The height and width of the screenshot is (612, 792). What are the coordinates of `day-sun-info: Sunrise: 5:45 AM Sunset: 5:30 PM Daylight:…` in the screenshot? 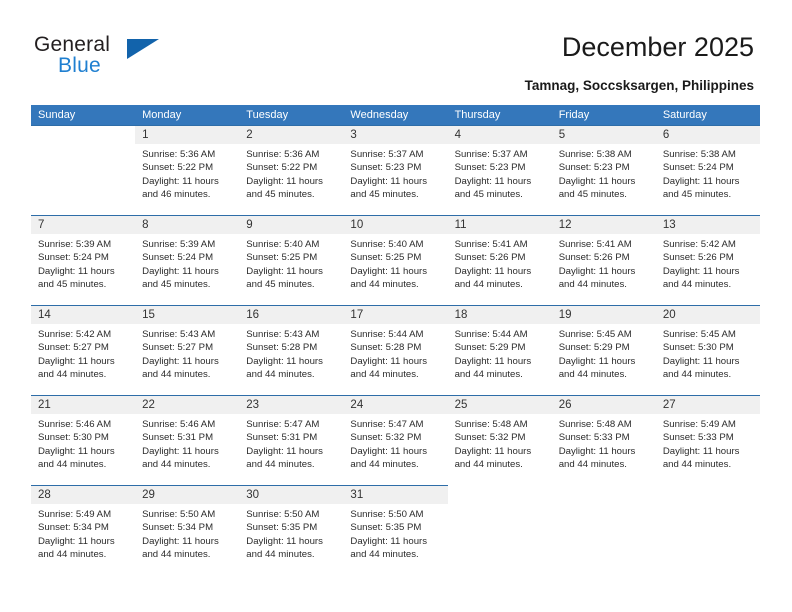 It's located at (708, 353).